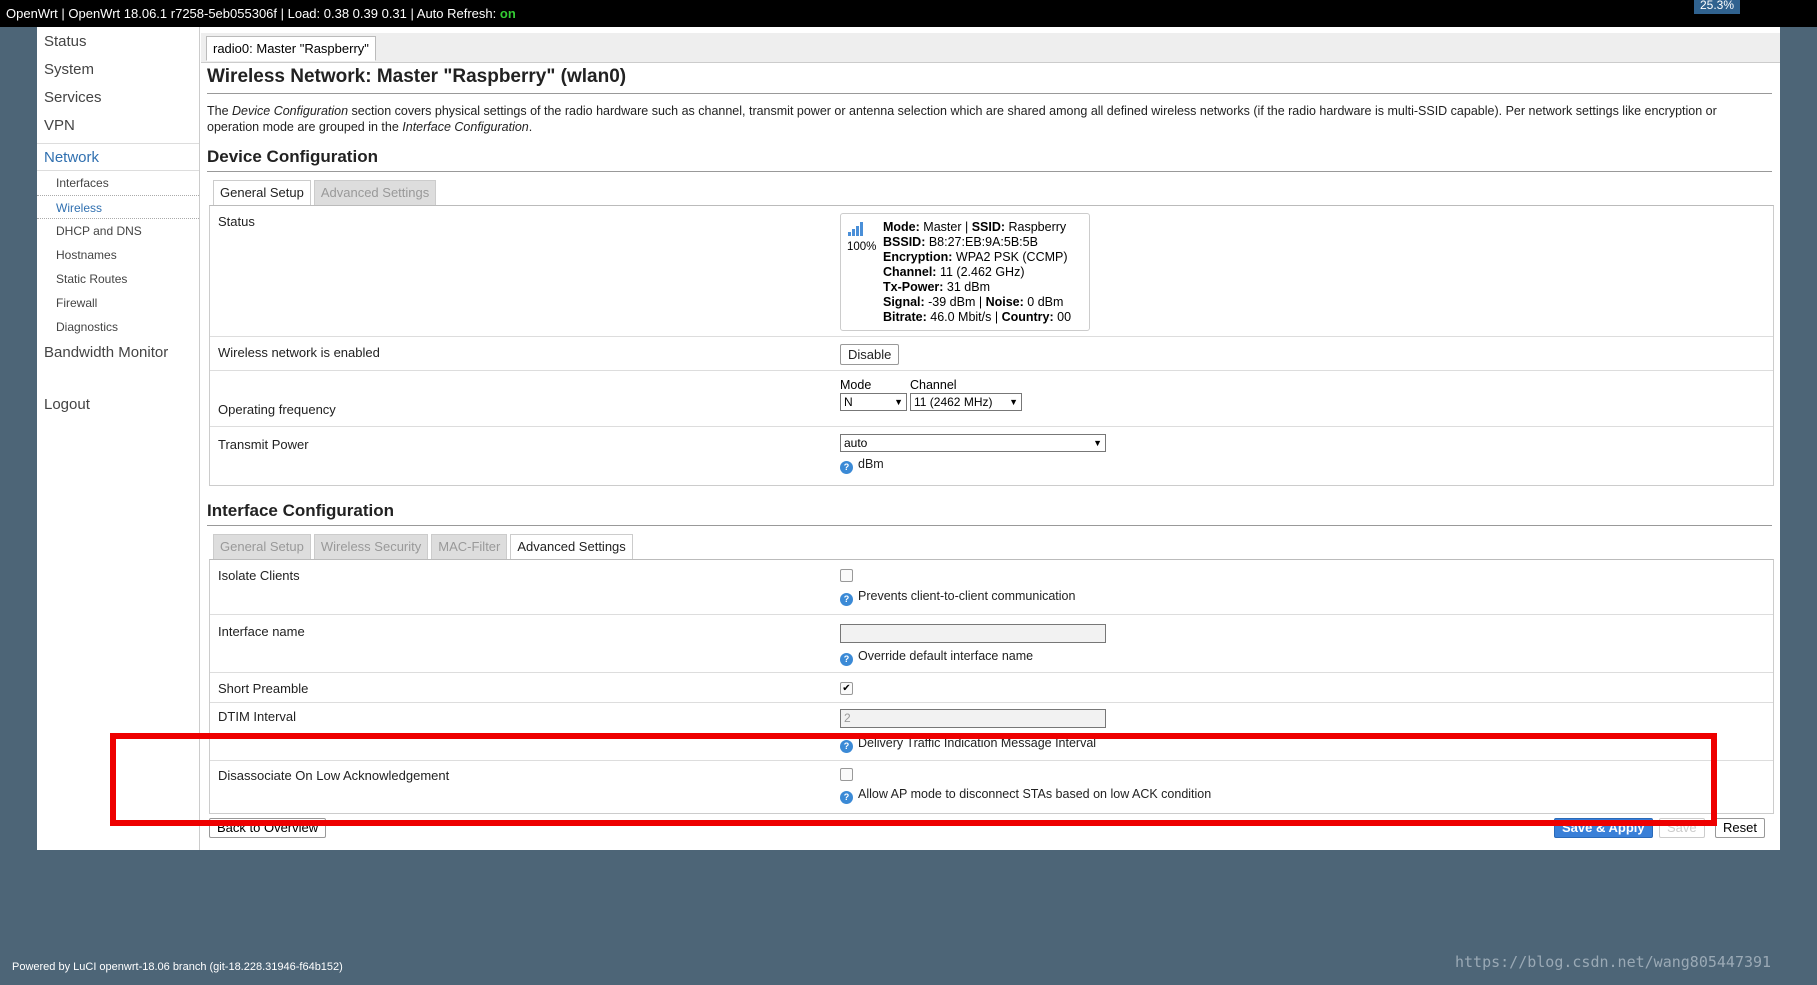  What do you see at coordinates (118, 303) in the screenshot?
I see `sidebar-item-firewall: Firewall` at bounding box center [118, 303].